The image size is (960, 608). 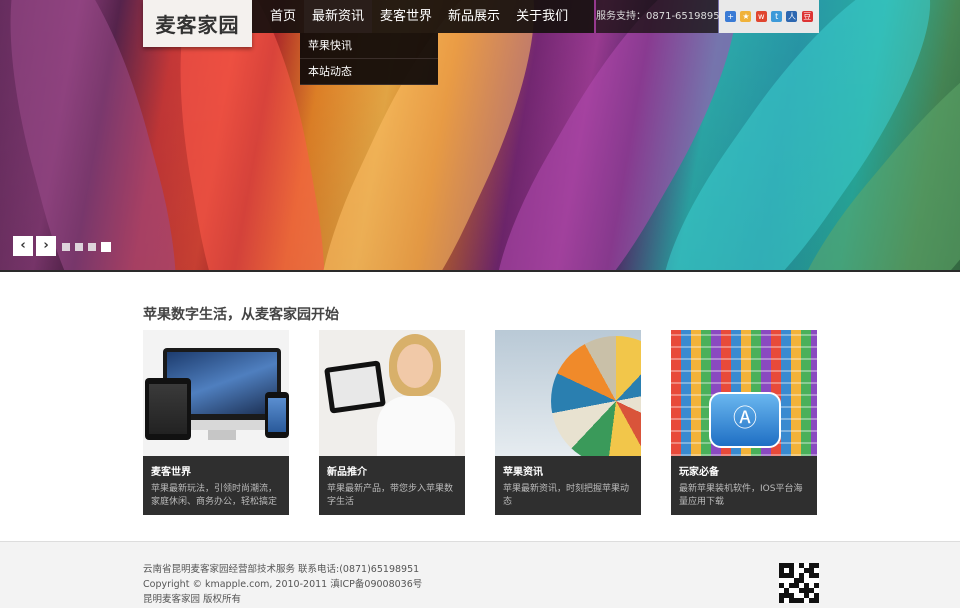 I want to click on renren-icon: 人, so click(x=792, y=16).